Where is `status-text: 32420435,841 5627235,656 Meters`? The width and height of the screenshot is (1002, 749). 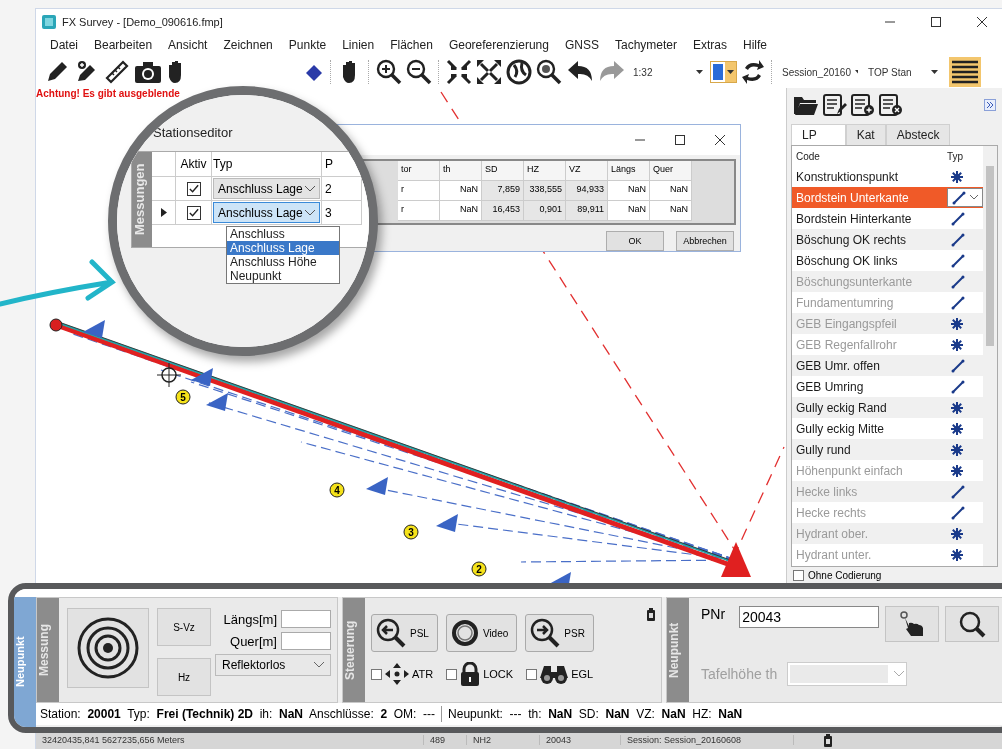 status-text: 32420435,841 5627235,656 Meters is located at coordinates (230, 740).